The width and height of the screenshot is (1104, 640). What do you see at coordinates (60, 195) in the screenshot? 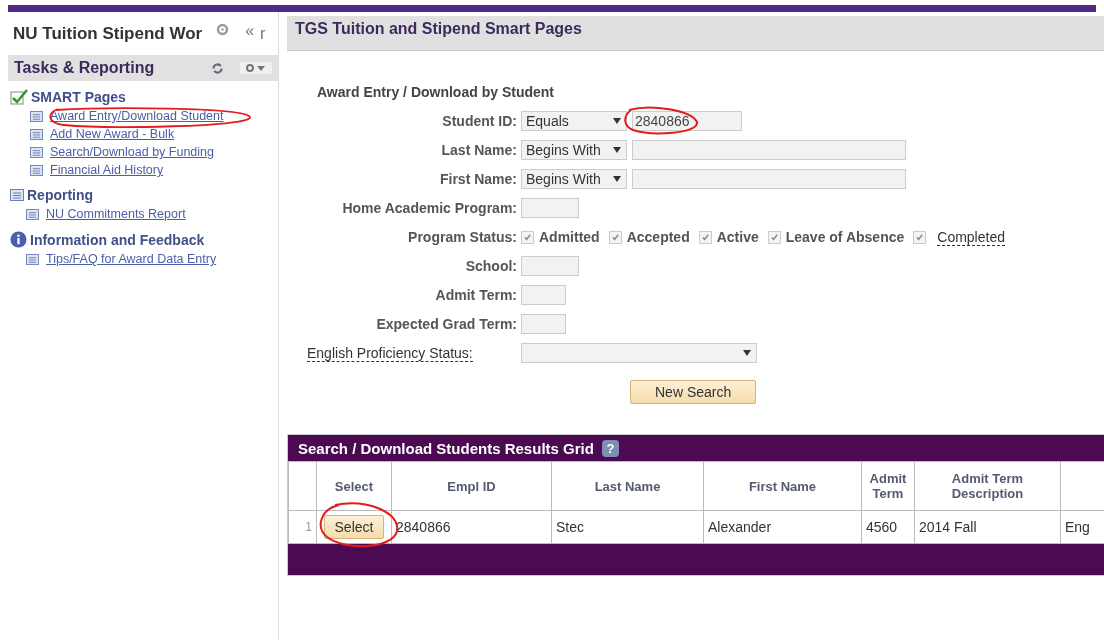
I see `section-label: Reporting` at bounding box center [60, 195].